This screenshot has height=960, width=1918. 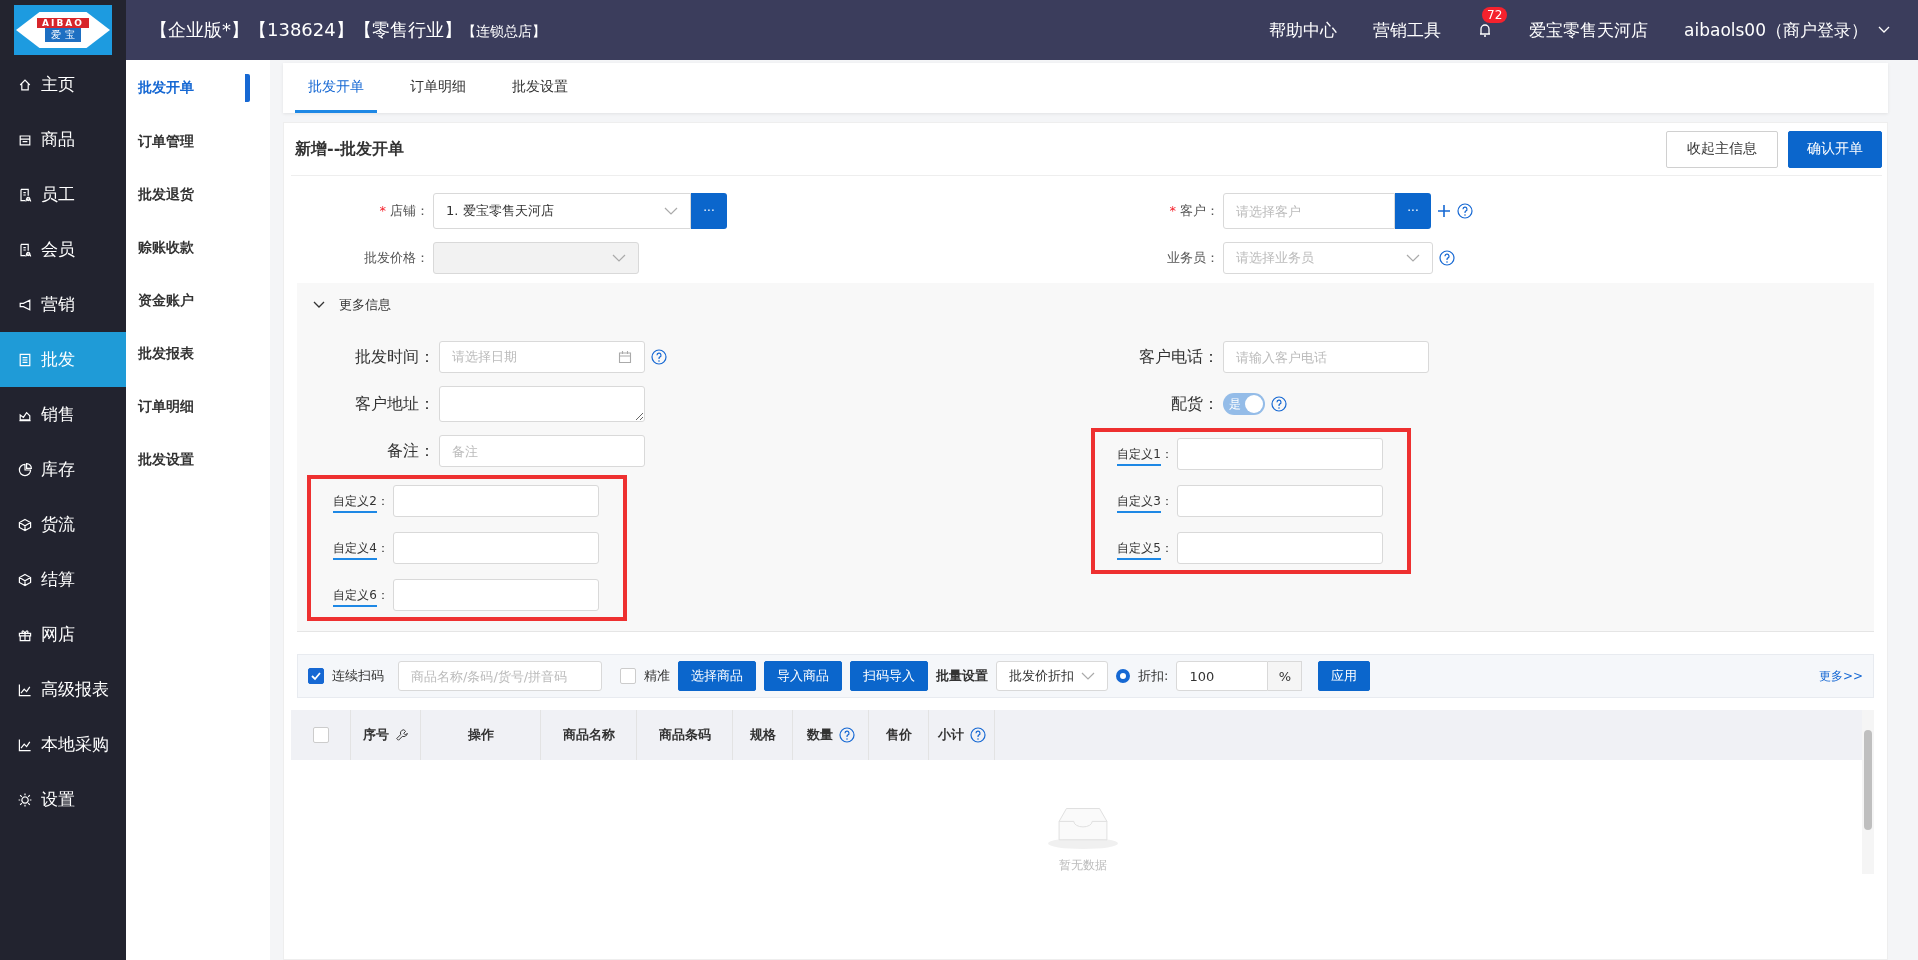 I want to click on text-field: 请输入客户电话, so click(x=1326, y=357).